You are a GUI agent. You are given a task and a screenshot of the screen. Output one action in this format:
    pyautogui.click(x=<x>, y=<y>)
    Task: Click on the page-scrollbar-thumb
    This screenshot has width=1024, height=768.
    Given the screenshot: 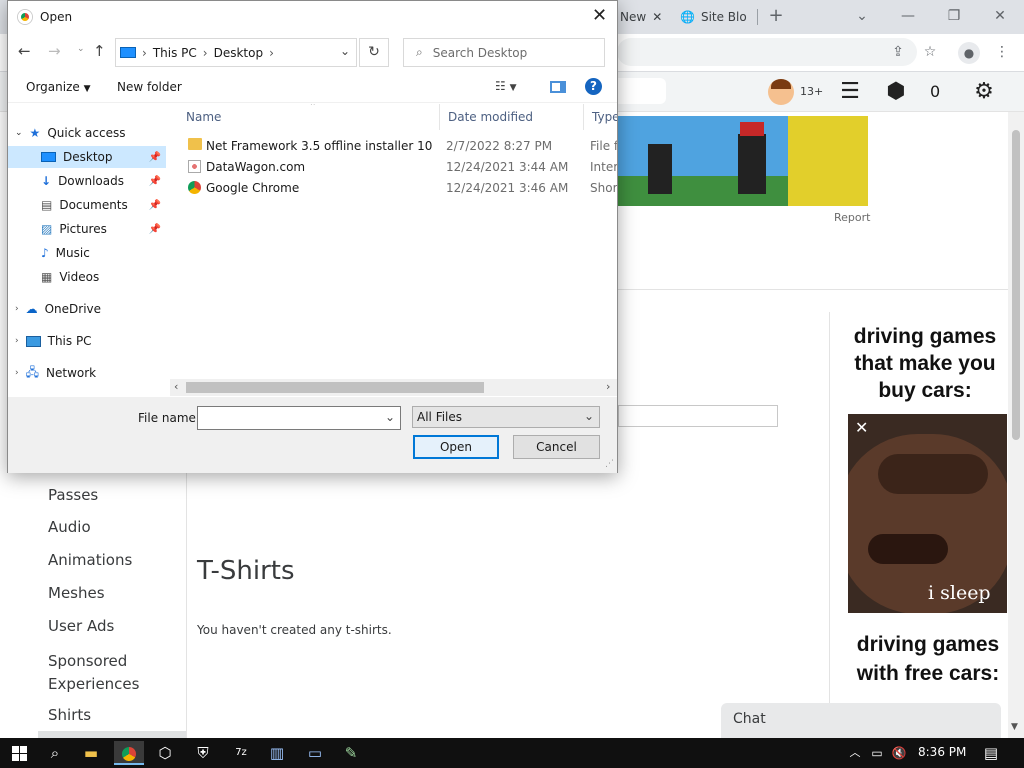 What is the action you would take?
    pyautogui.click(x=1016, y=285)
    